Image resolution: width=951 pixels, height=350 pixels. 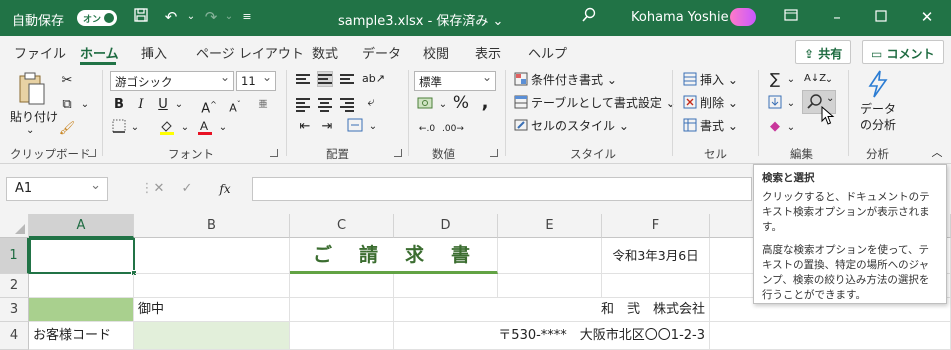 What do you see at coordinates (791, 80) in the screenshot?
I see `autosum-dropdown-icon: ⌄` at bounding box center [791, 80].